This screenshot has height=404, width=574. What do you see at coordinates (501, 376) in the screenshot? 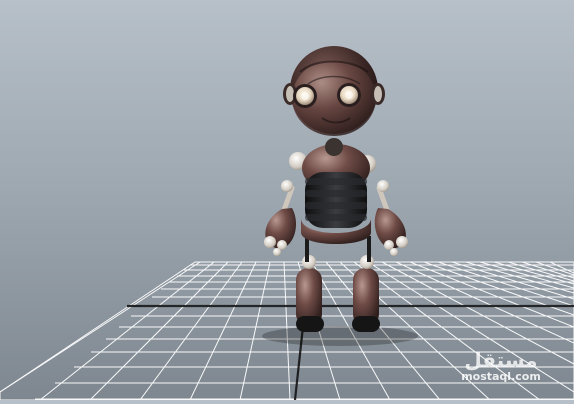
I see `watermark-sub: mostaql.com` at bounding box center [501, 376].